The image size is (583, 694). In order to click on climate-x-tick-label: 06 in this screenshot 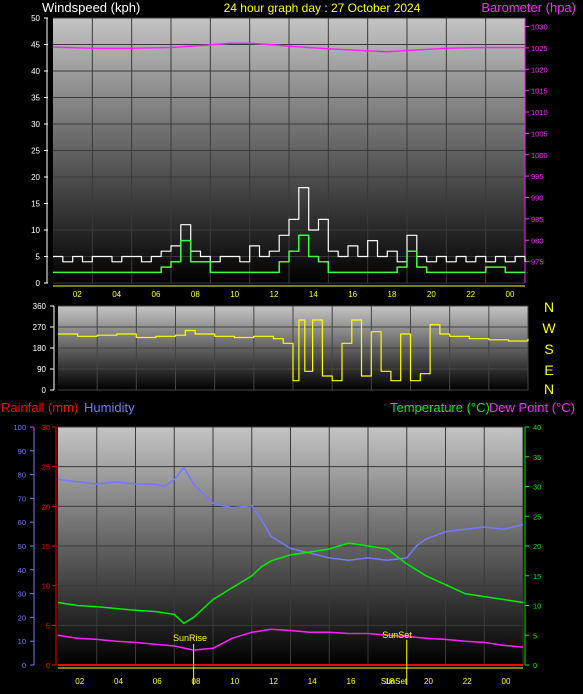, I will do `click(157, 681)`.